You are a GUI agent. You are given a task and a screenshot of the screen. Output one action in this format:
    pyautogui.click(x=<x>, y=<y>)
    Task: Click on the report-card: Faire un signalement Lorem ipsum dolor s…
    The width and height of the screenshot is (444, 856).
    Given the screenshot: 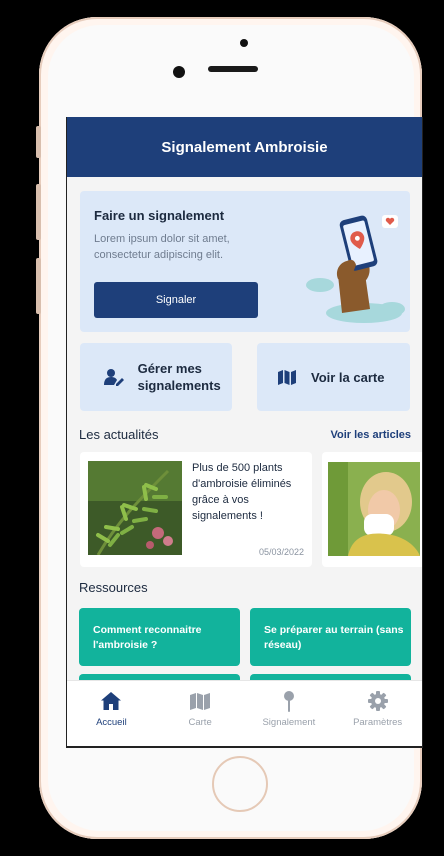 What is the action you would take?
    pyautogui.click(x=245, y=261)
    